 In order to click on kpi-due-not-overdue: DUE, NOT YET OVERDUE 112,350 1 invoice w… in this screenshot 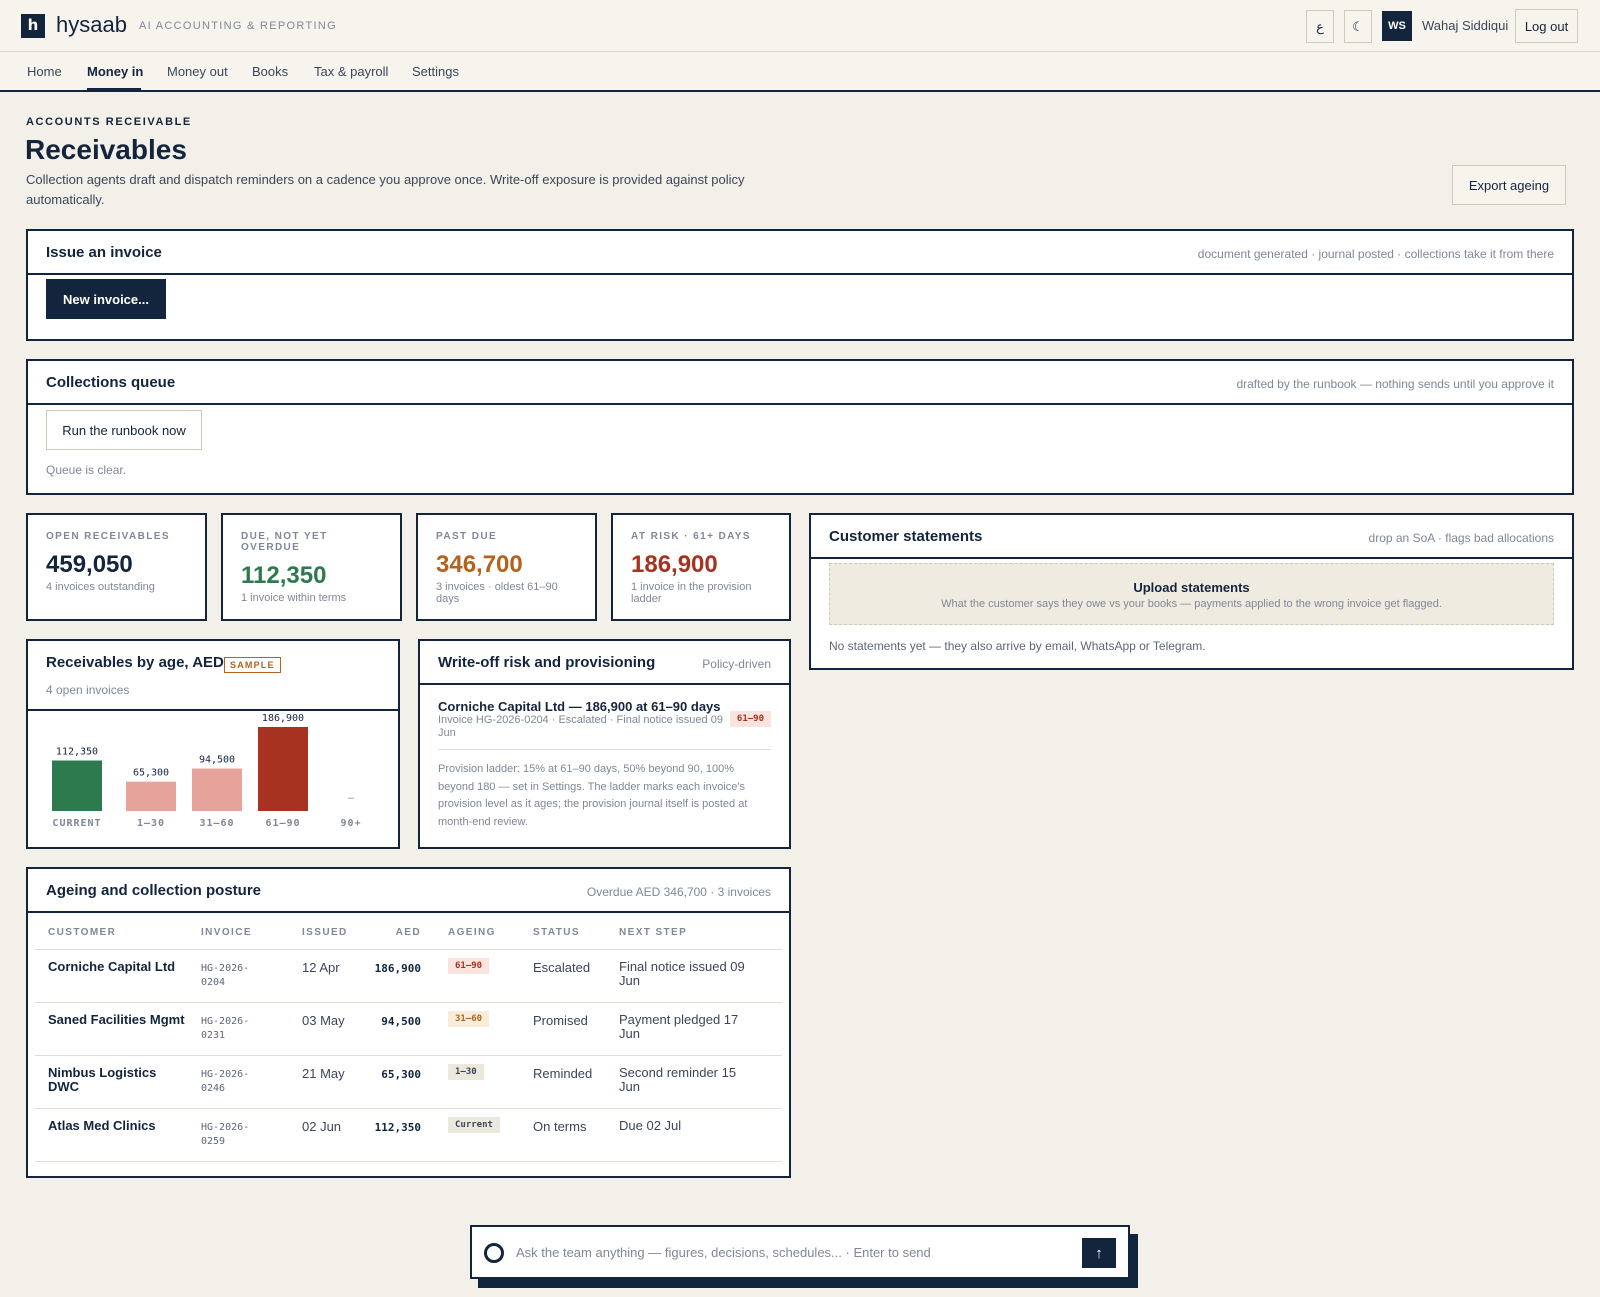, I will do `click(311, 567)`.